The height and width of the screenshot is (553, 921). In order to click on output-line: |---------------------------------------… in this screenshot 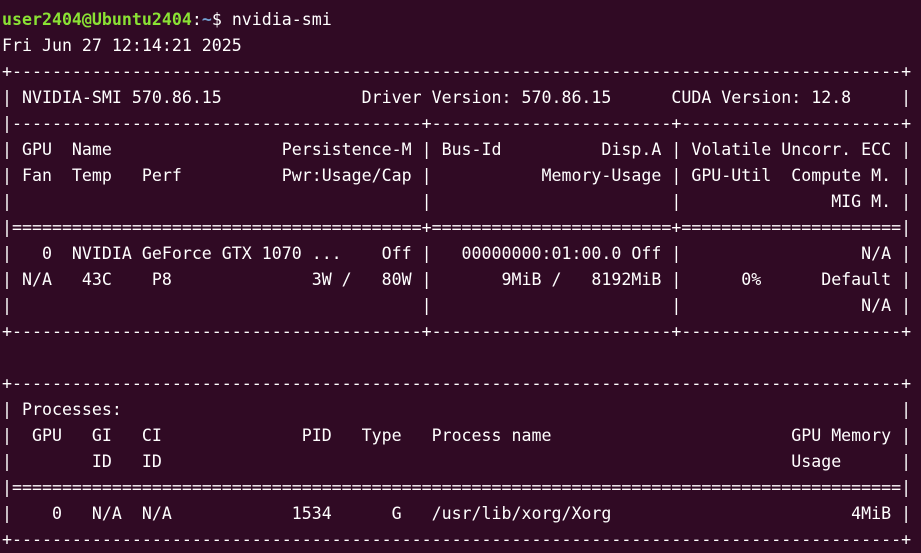, I will do `click(457, 123)`.